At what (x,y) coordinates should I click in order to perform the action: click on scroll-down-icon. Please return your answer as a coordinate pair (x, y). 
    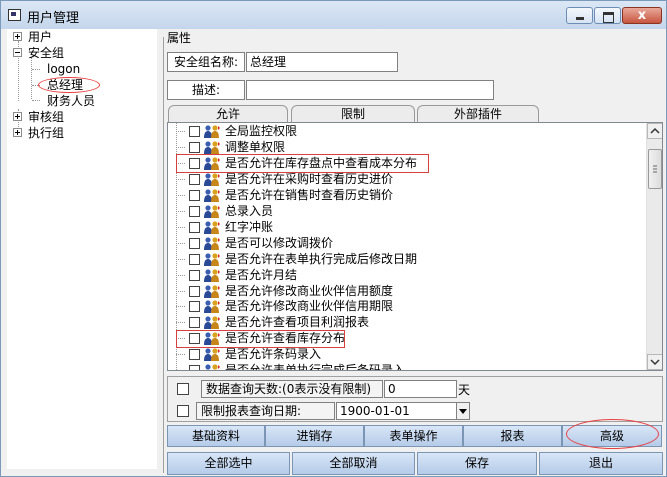
    Looking at the image, I should click on (654, 362).